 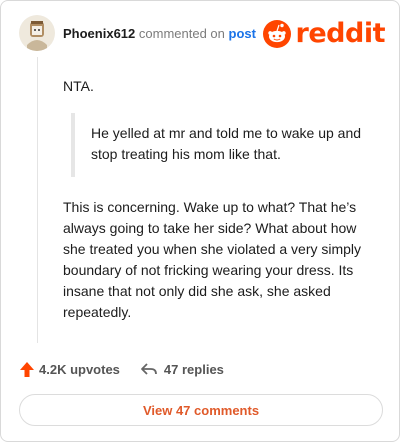 What do you see at coordinates (201, 410) in the screenshot?
I see `view-comments-button: View 47 comments` at bounding box center [201, 410].